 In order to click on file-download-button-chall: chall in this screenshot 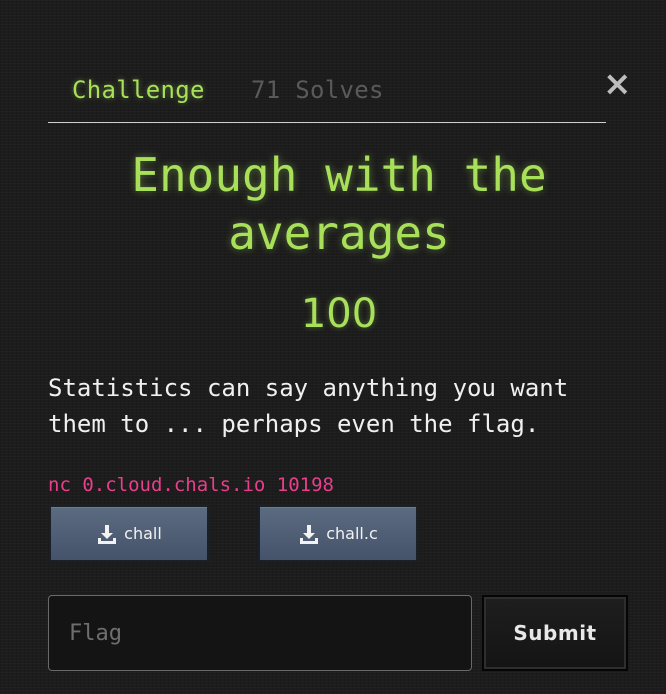, I will do `click(129, 533)`.